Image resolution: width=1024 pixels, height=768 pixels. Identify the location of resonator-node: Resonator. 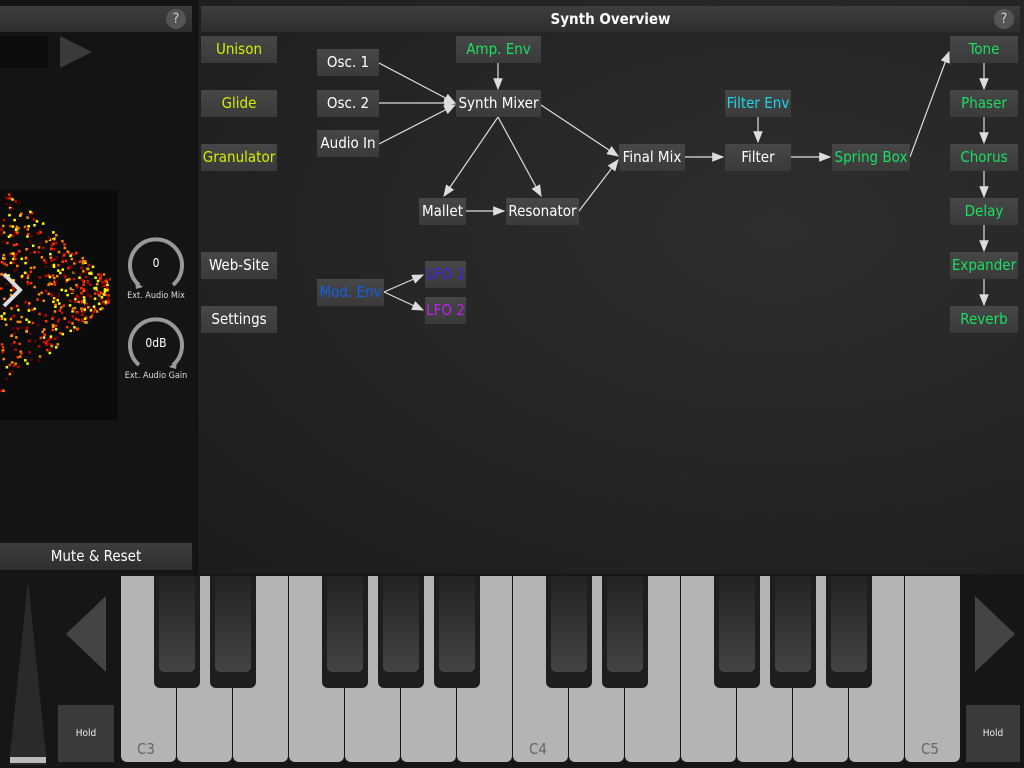
(542, 211).